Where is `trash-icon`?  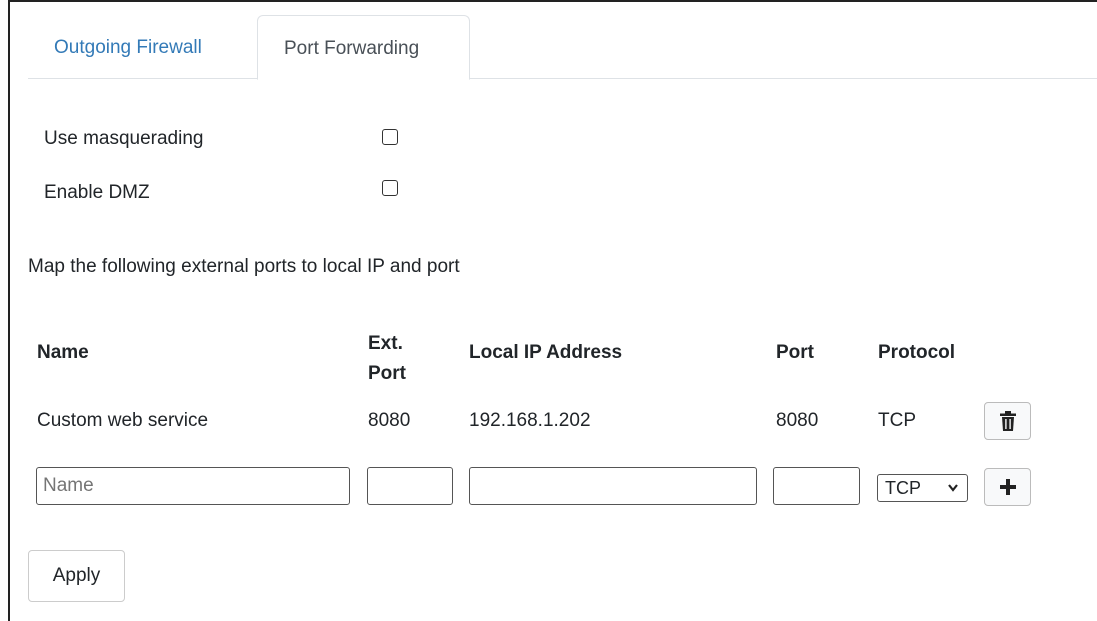
trash-icon is located at coordinates (1007, 421).